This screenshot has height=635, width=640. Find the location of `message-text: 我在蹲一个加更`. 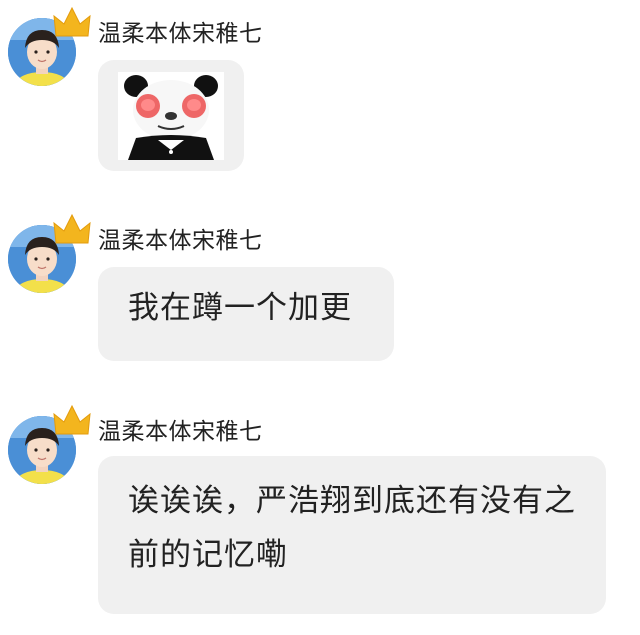

message-text: 我在蹲一个加更 is located at coordinates (240, 308).